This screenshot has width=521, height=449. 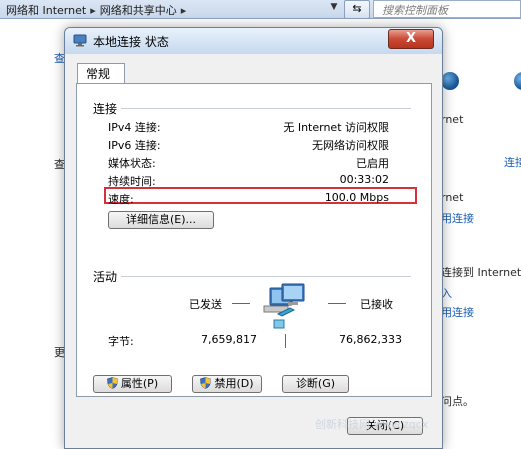 What do you see at coordinates (260, 9) in the screenshot?
I see `explorer-address-bar: 网络和 Internet ▸ 网络和共享中心 ▸ ▼ ⇆ 搜索控制面板` at bounding box center [260, 9].